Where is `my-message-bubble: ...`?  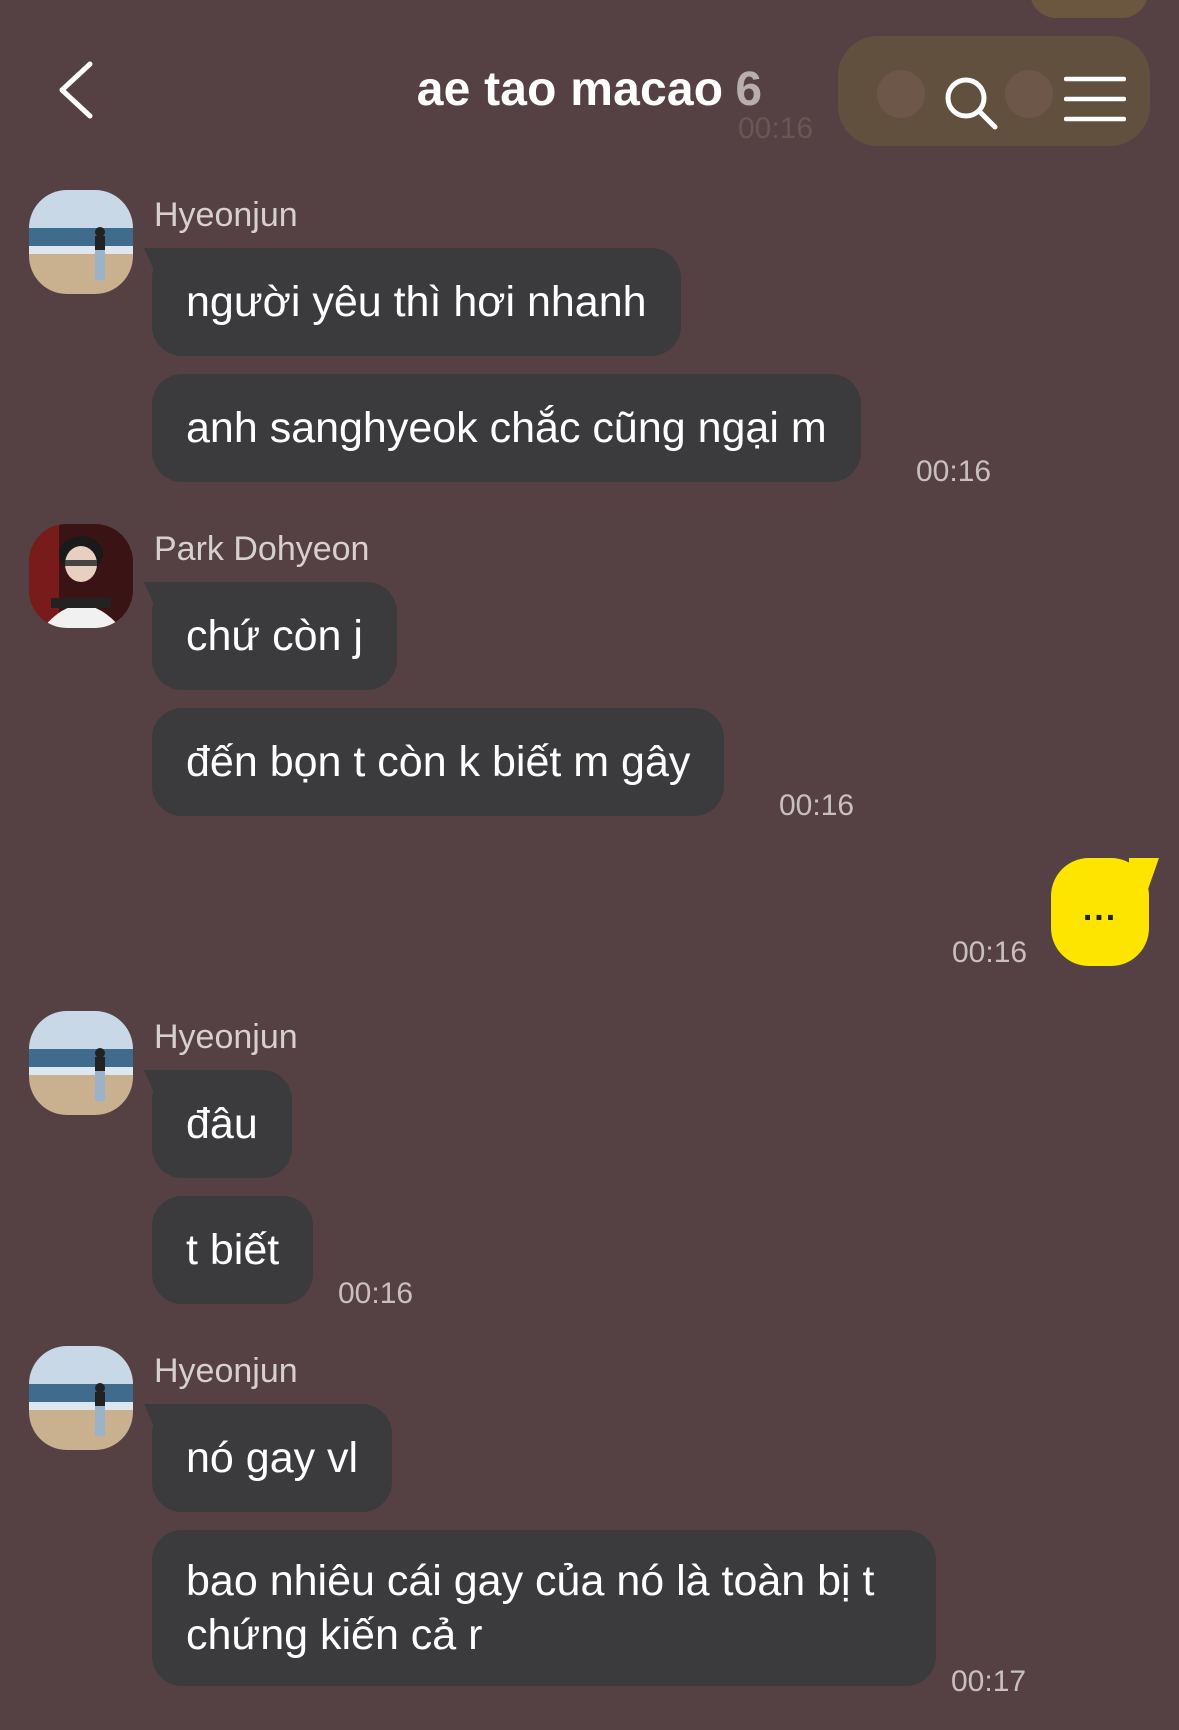 my-message-bubble: ... is located at coordinates (1100, 912).